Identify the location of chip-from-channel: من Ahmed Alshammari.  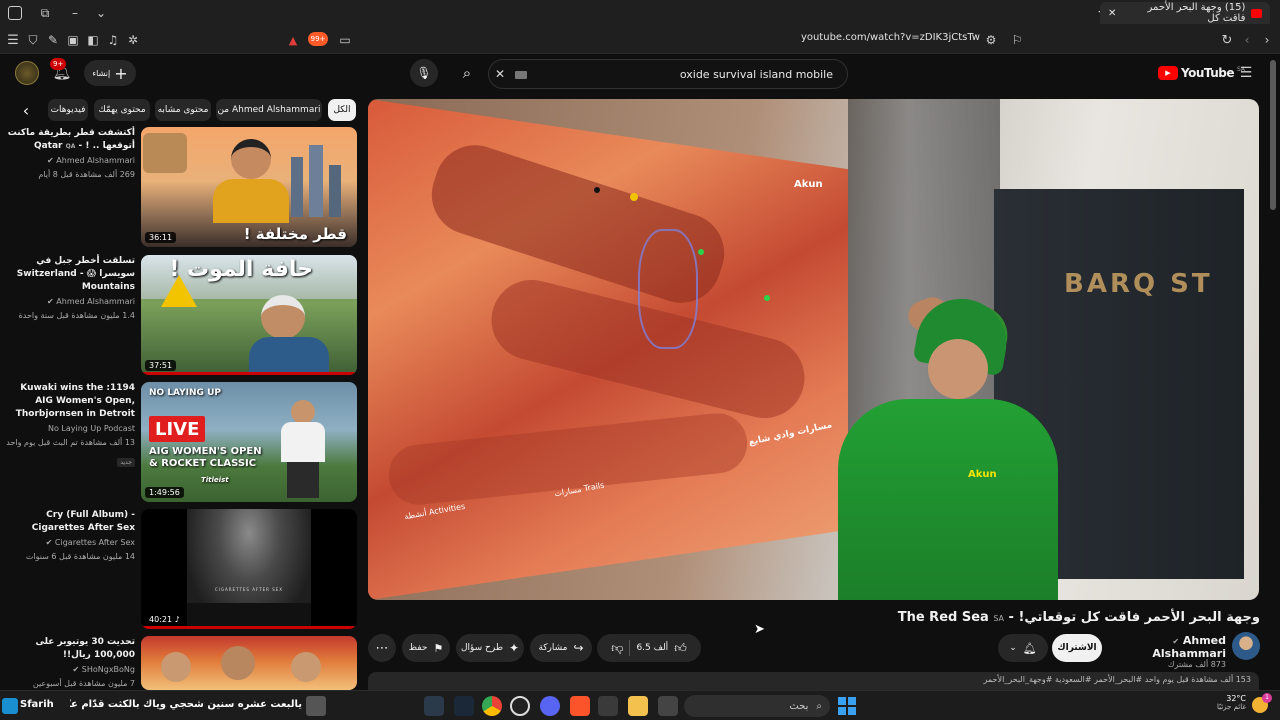
(269, 110).